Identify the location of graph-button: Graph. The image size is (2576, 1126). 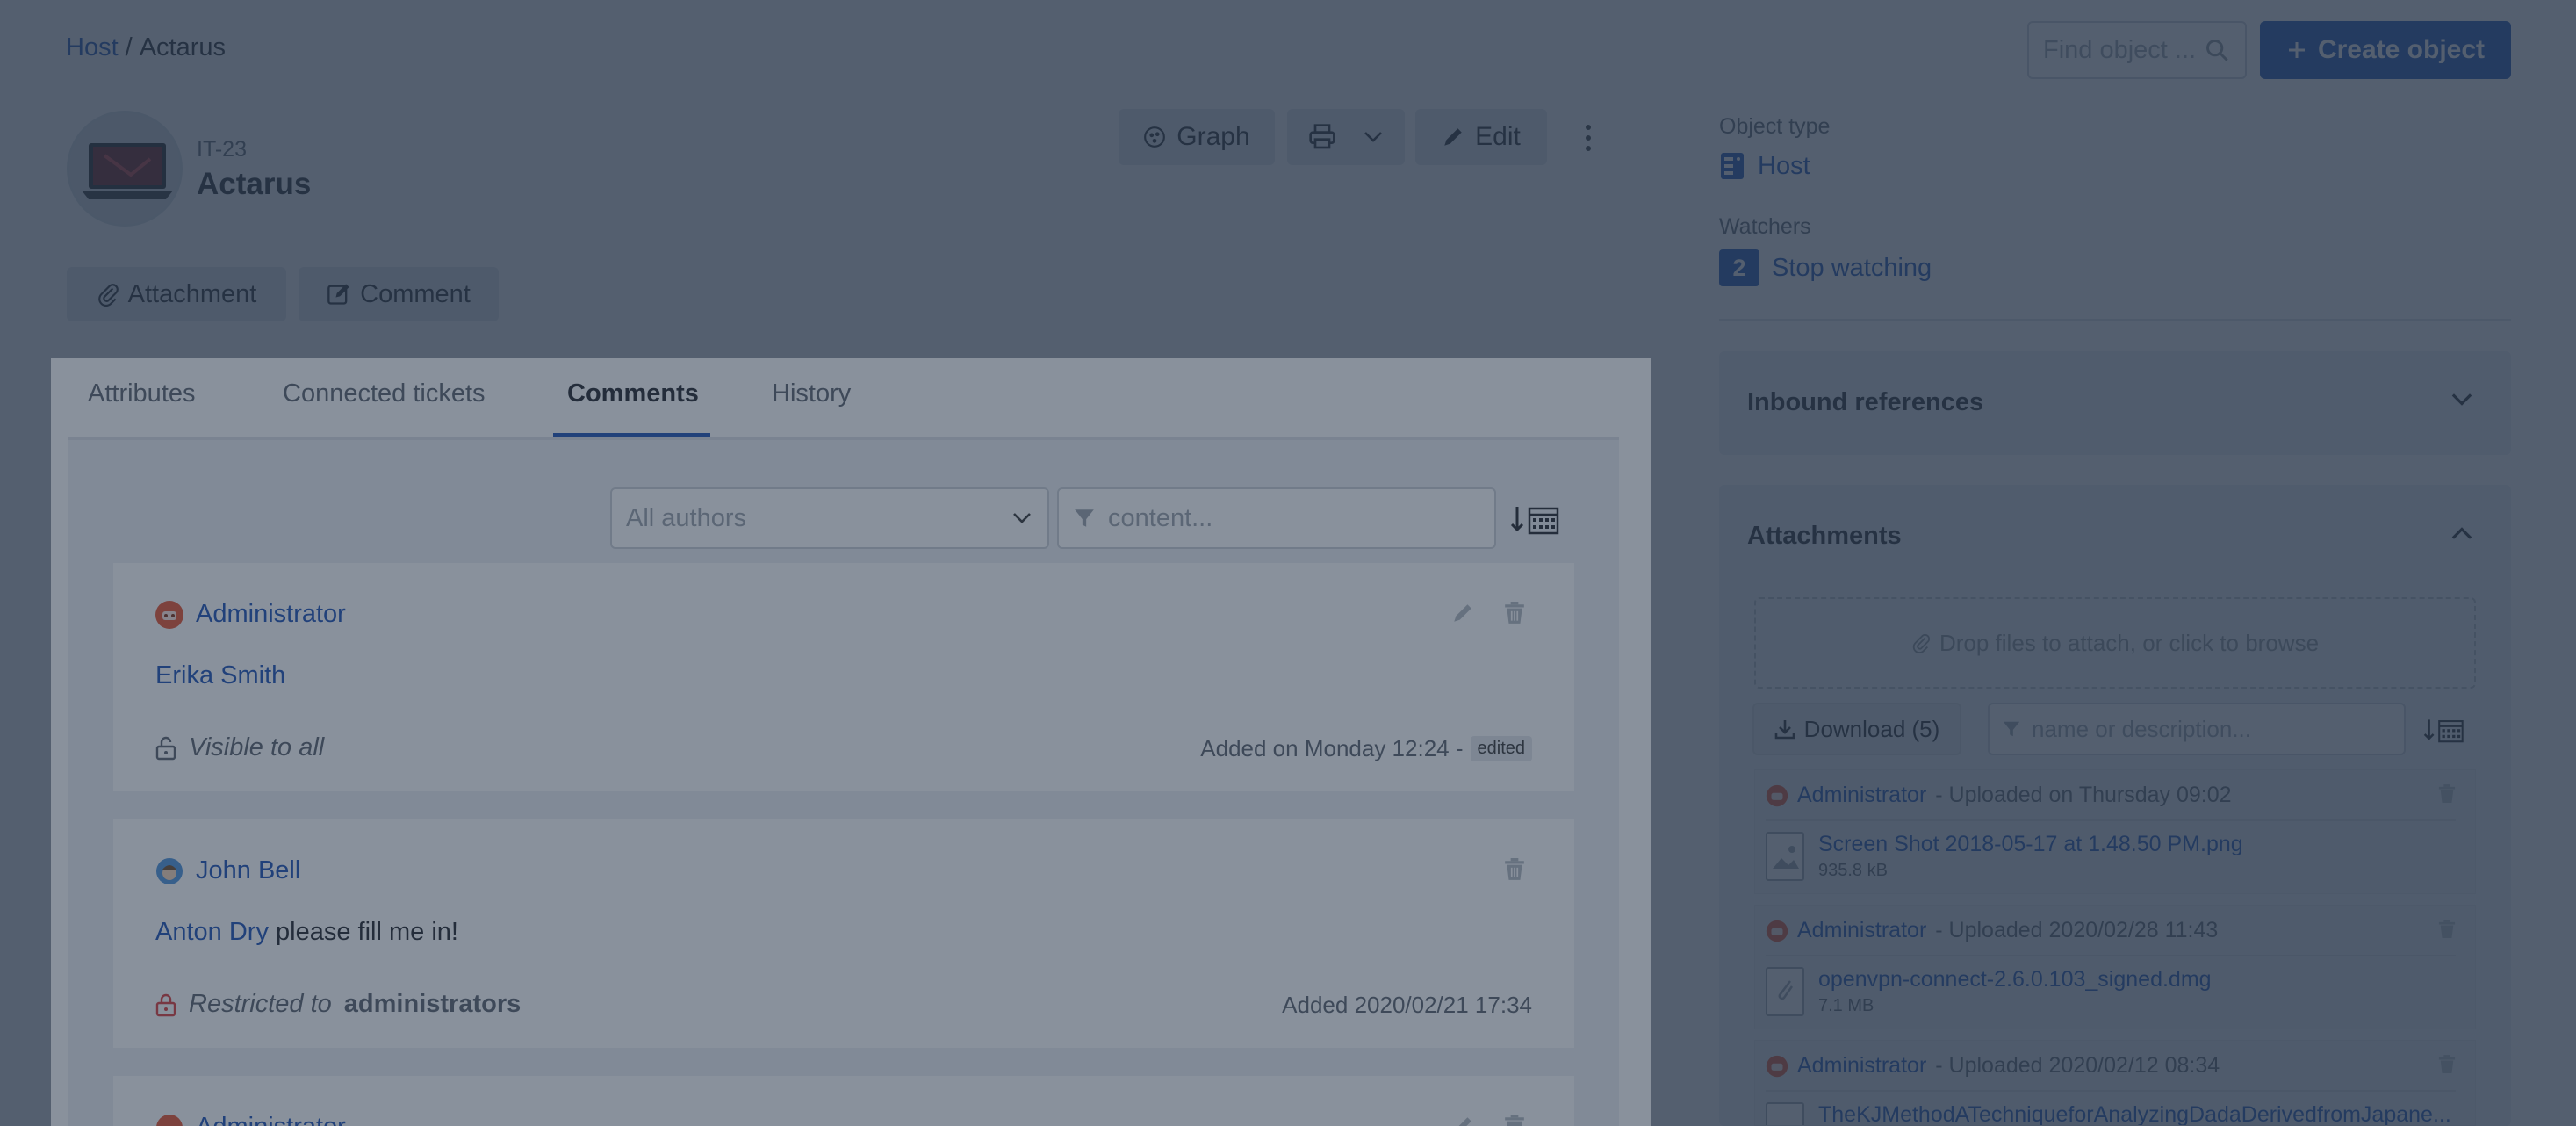
(1197, 137).